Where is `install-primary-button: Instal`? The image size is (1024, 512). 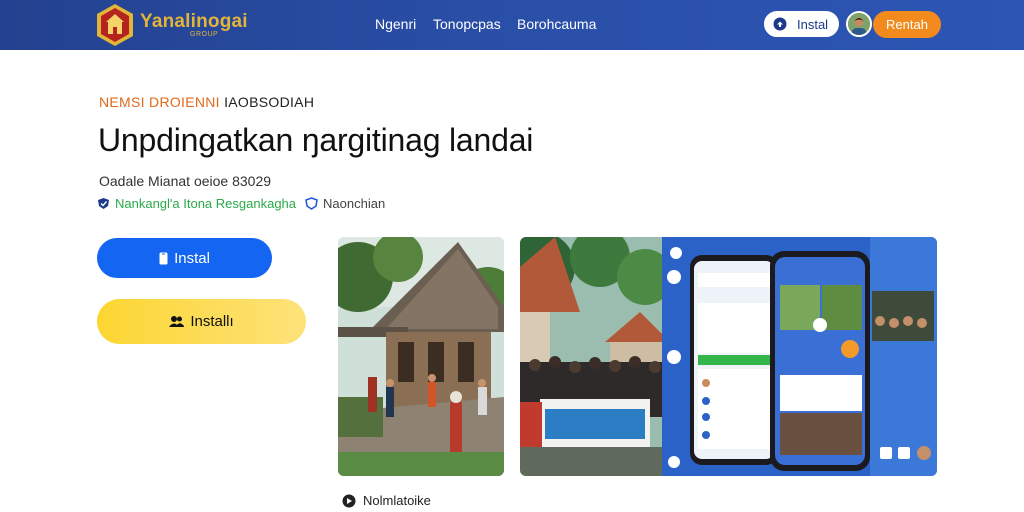 install-primary-button: Instal is located at coordinates (184, 258).